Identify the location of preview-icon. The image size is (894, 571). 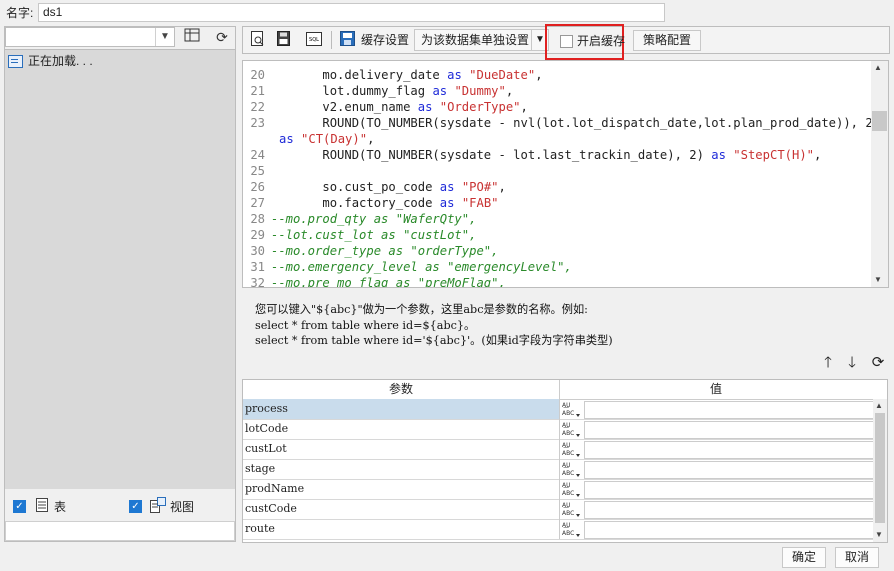
(258, 40).